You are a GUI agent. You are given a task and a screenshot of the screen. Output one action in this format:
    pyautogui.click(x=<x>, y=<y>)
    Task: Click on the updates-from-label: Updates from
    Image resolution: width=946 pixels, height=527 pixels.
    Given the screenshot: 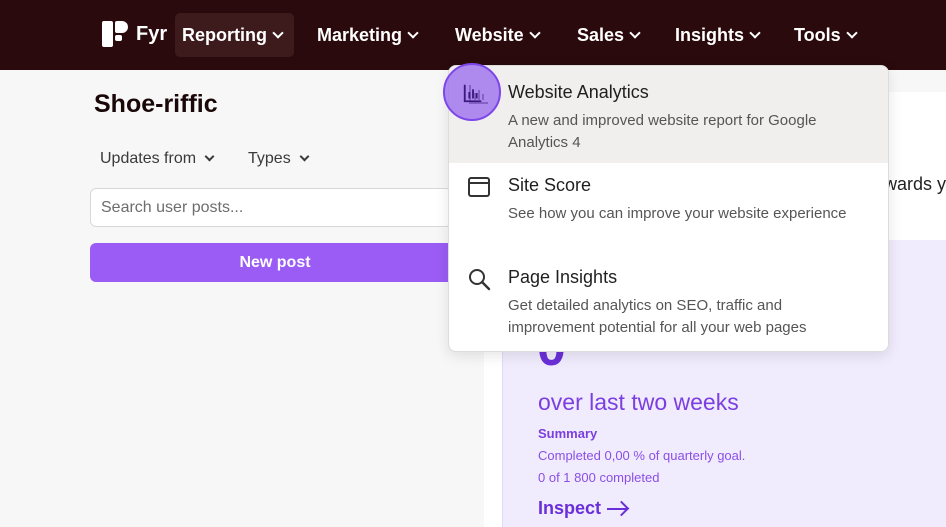 What is the action you would take?
    pyautogui.click(x=148, y=158)
    